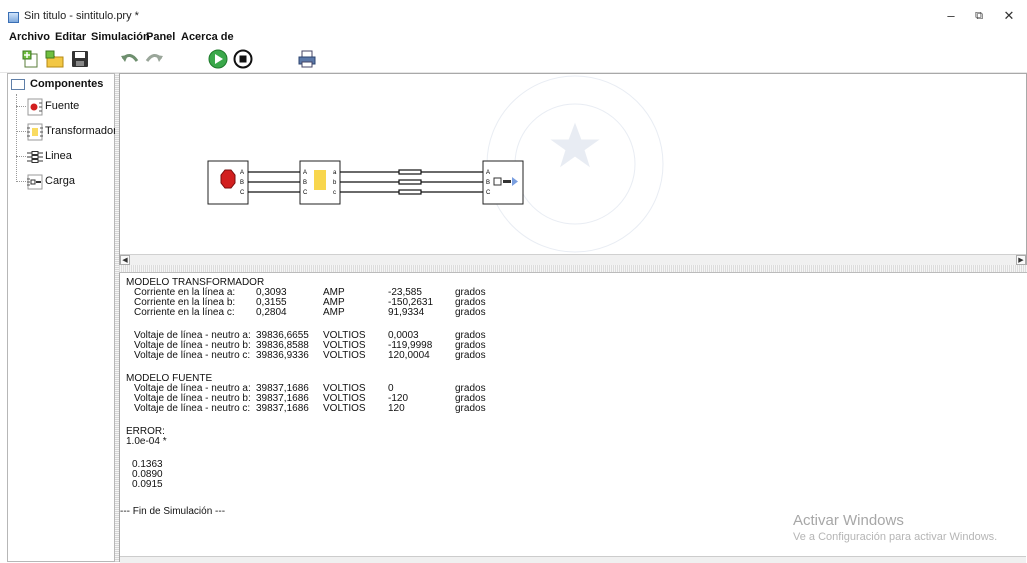 This screenshot has width=1027, height=563. What do you see at coordinates (192, 408) in the screenshot?
I see `source-voltage-c-label: Voltaje de línea - neutro c:` at bounding box center [192, 408].